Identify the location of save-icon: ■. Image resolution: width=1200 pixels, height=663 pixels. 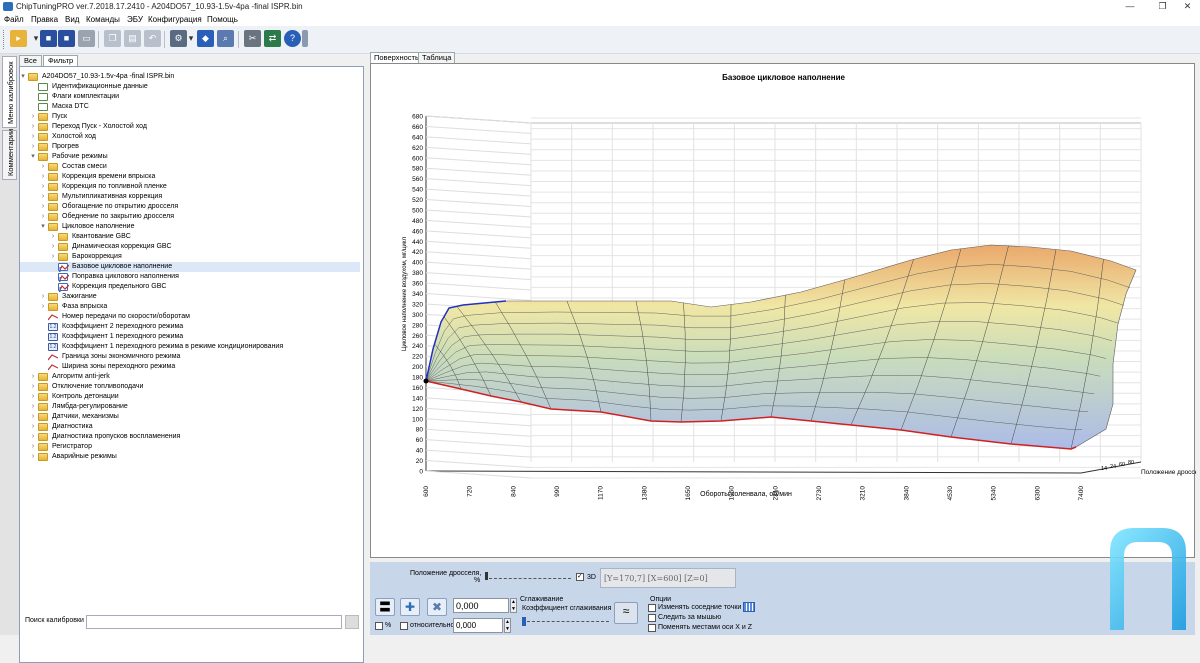
(48, 38).